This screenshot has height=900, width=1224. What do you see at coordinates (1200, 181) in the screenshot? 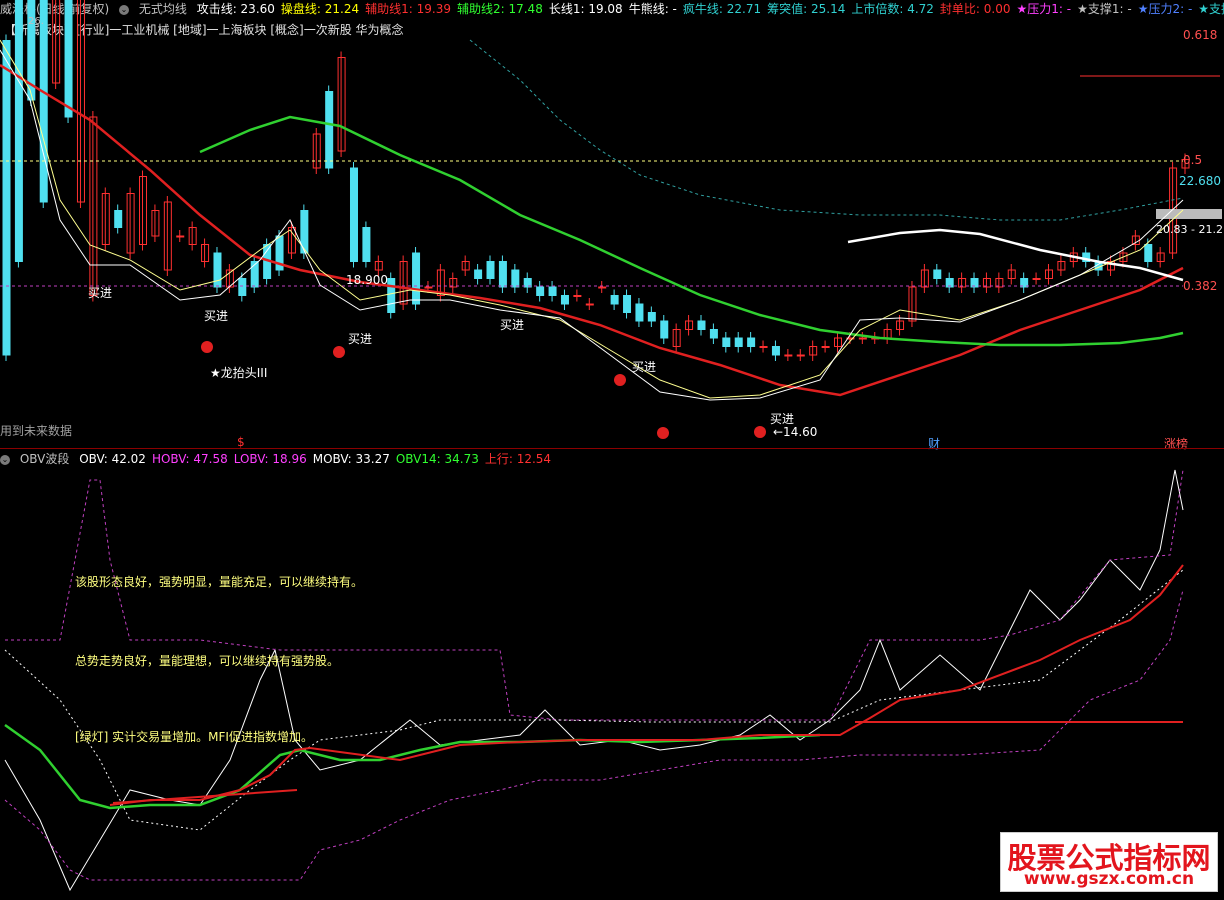
I see `current-price-label: 22.680` at bounding box center [1200, 181].